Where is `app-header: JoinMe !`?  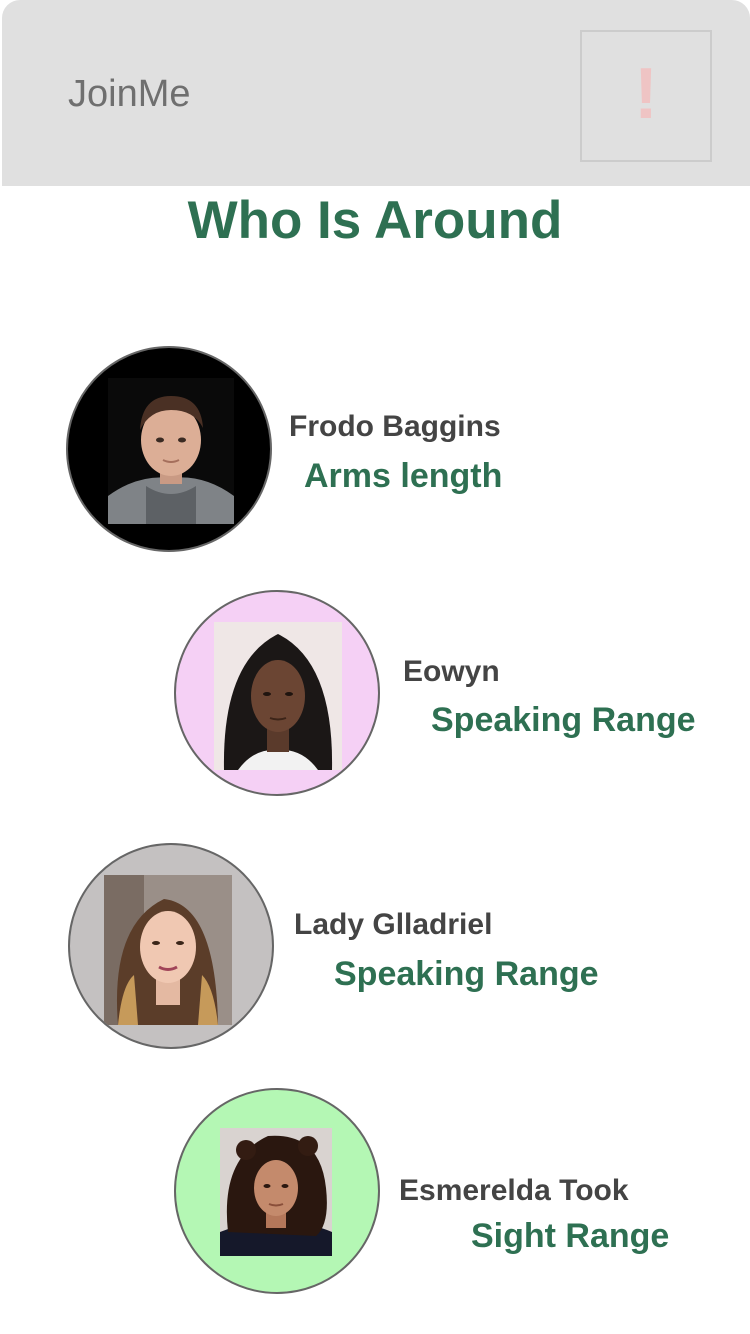 app-header: JoinMe ! is located at coordinates (376, 93).